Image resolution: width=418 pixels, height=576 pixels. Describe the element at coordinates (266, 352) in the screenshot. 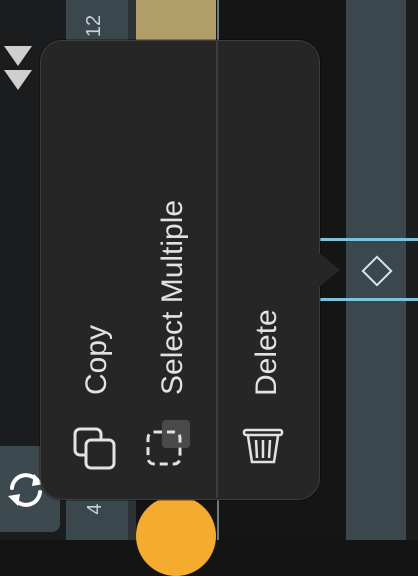

I see `menu-item-label: Delete` at that location.